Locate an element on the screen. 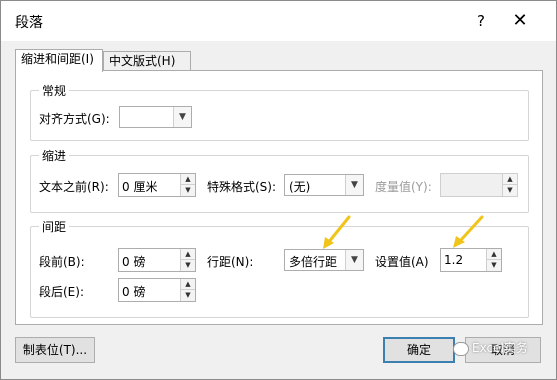  before-text-value: 0 厘米 is located at coordinates (140, 187).